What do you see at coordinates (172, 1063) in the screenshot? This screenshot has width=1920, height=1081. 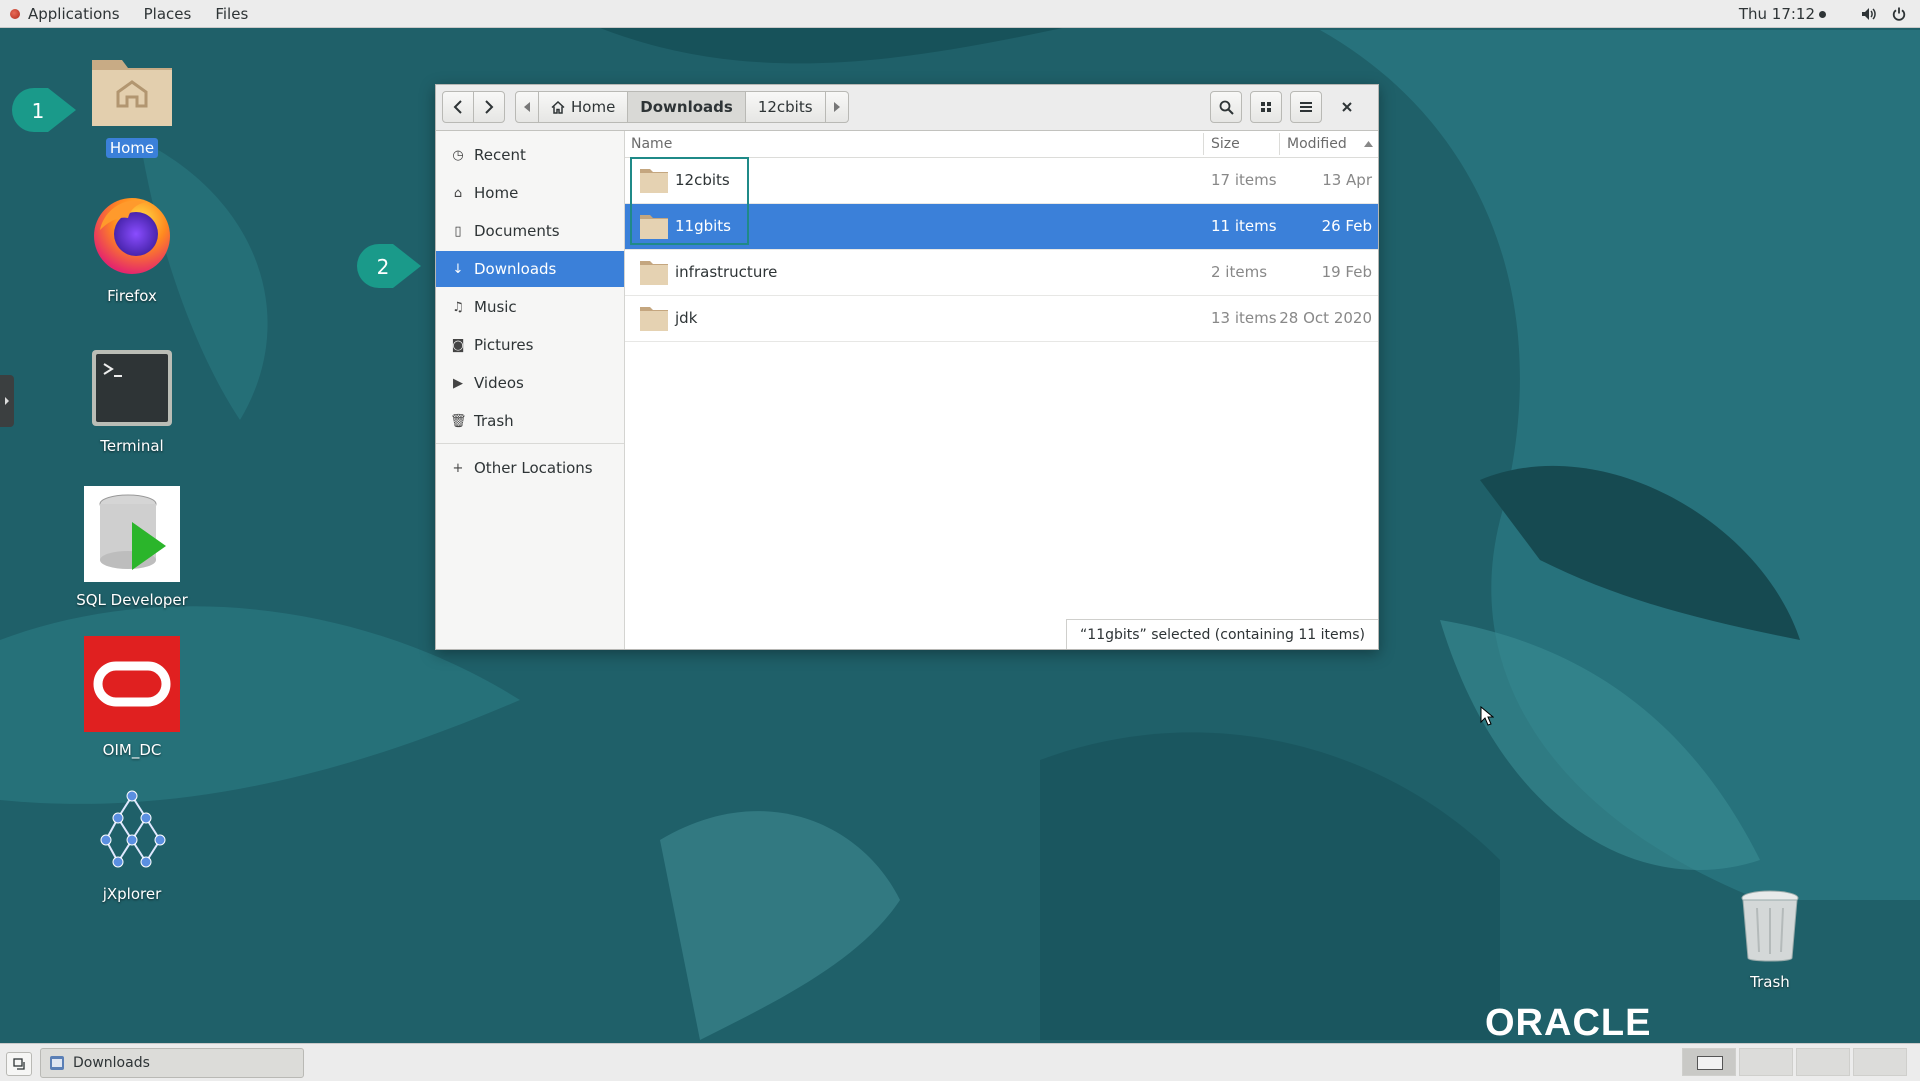 I see `taskbar-item-downloads: Downloads` at bounding box center [172, 1063].